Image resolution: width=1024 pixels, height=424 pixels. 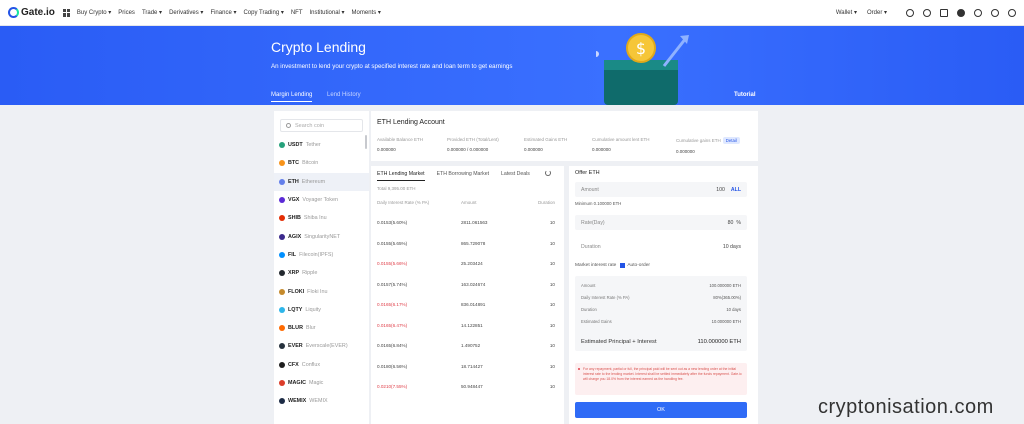 I want to click on cell-amount: 1.490752, so click(x=471, y=345).